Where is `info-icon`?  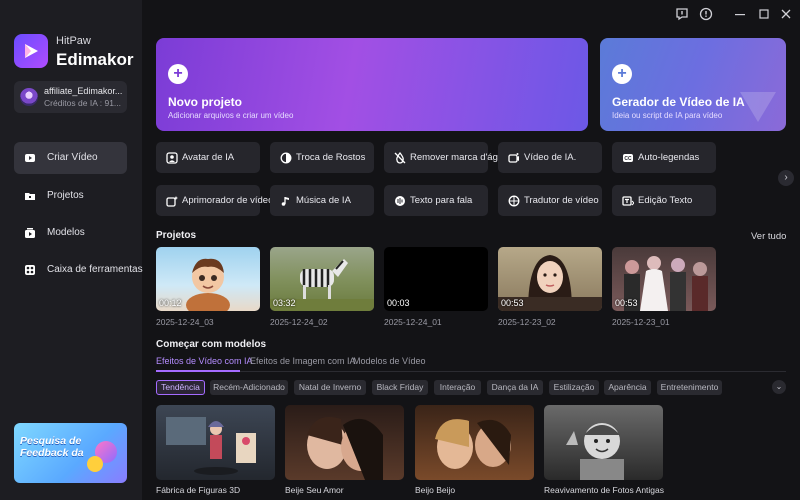
info-icon is located at coordinates (706, 14).